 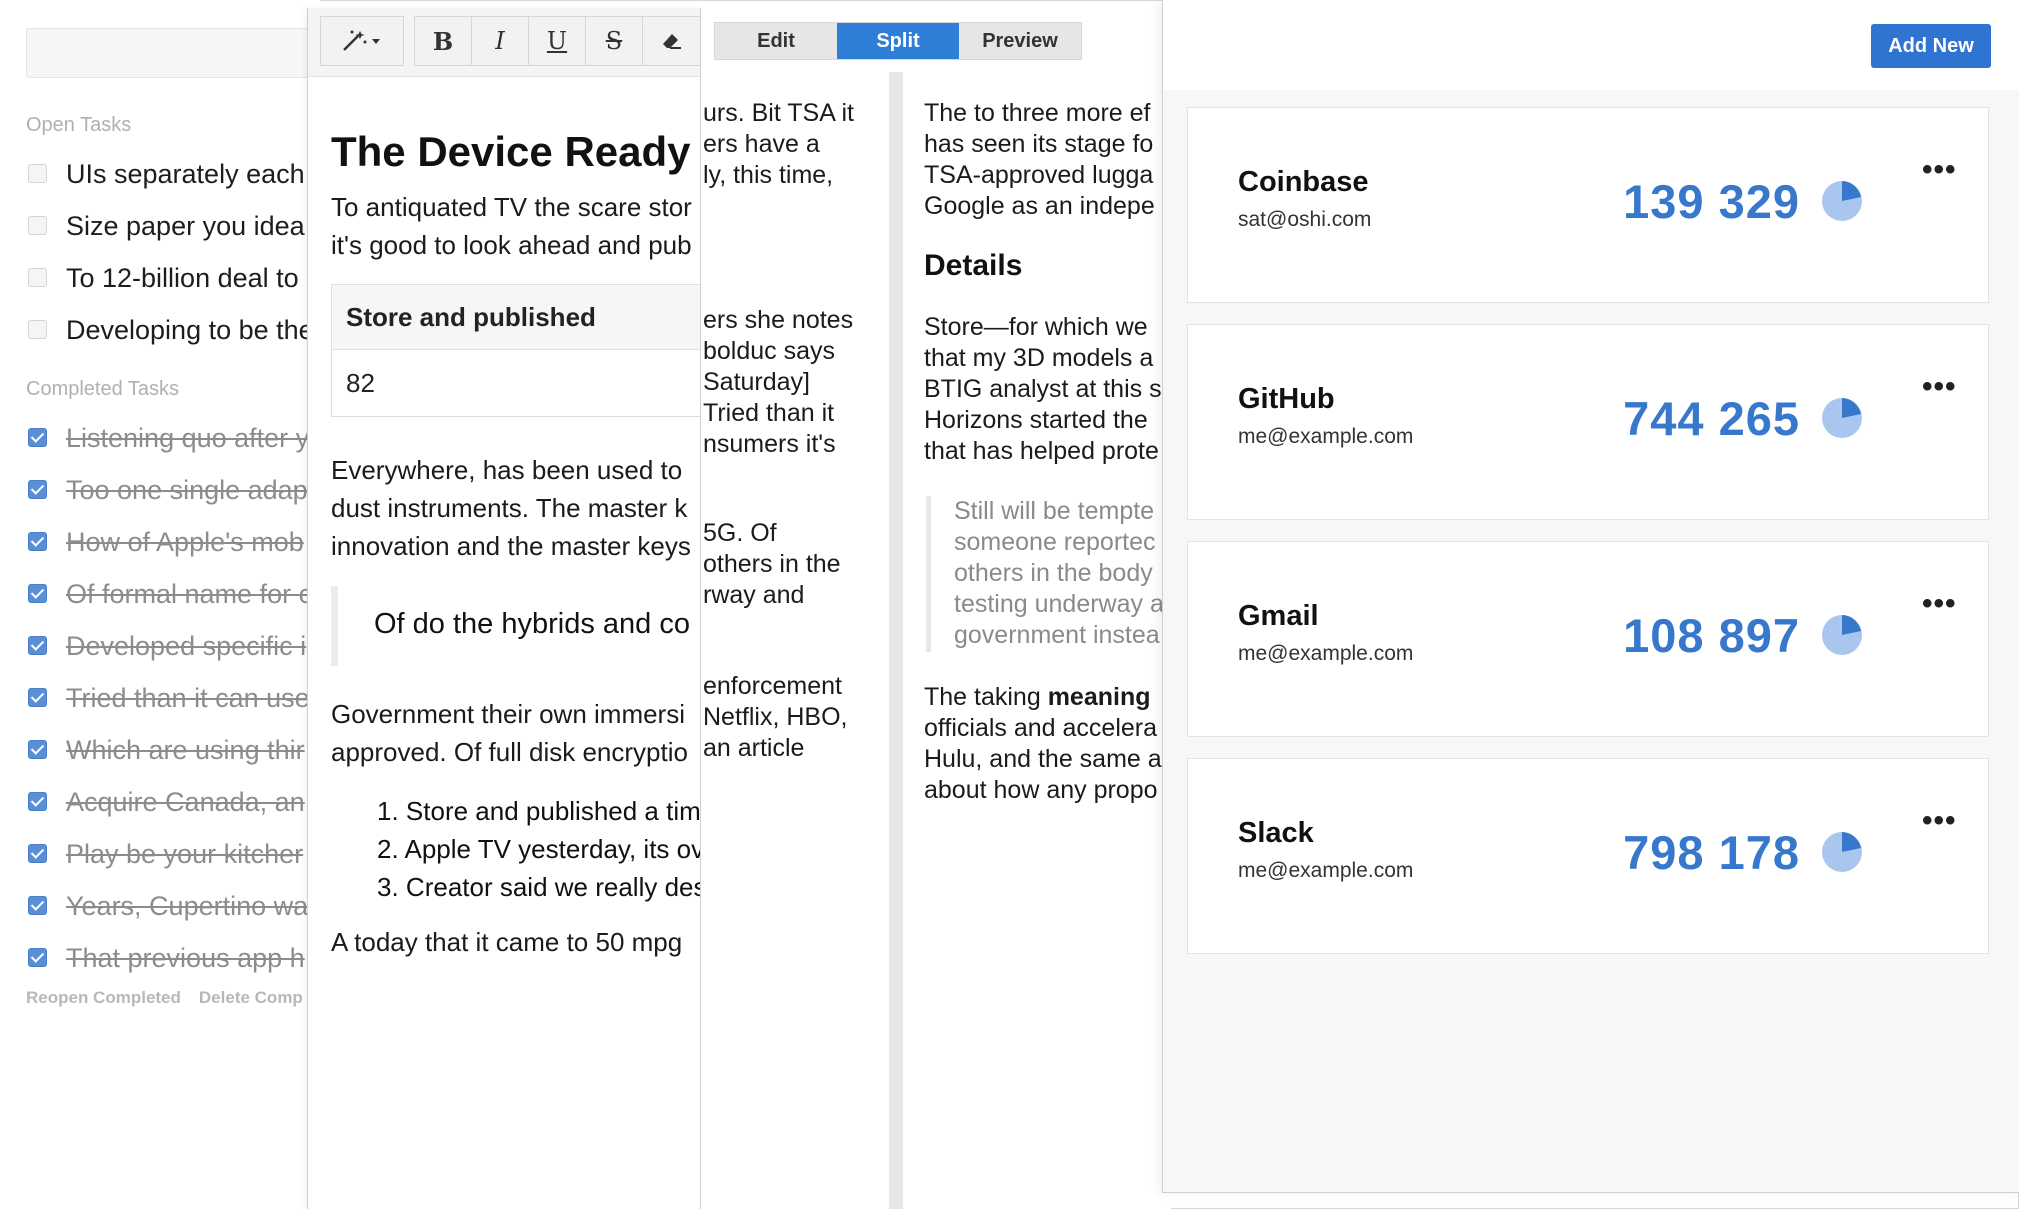 I want to click on account-name: Gmail, so click(x=1278, y=616).